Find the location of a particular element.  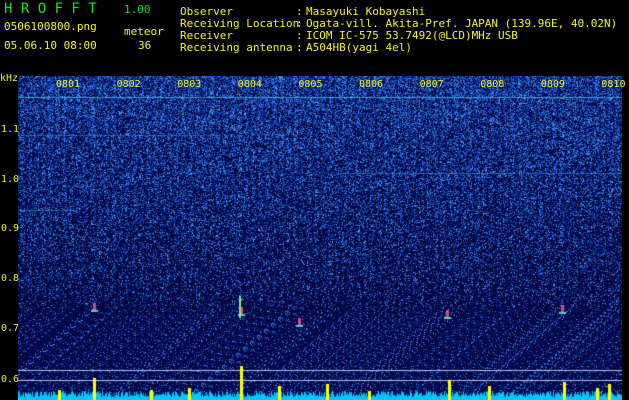

y-tick-label: 1.0 is located at coordinates (10, 179).